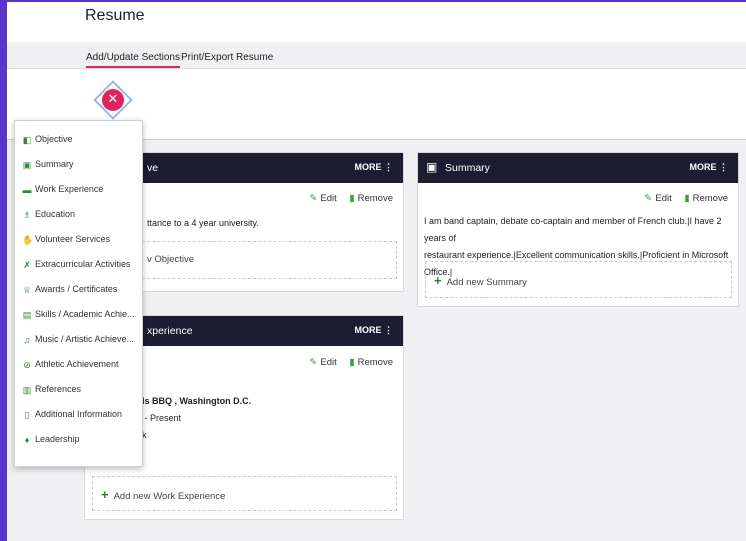 This screenshot has height=541, width=746. Describe the element at coordinates (169, 496) in the screenshot. I see `add-work-label: Add new Work Experience` at that location.